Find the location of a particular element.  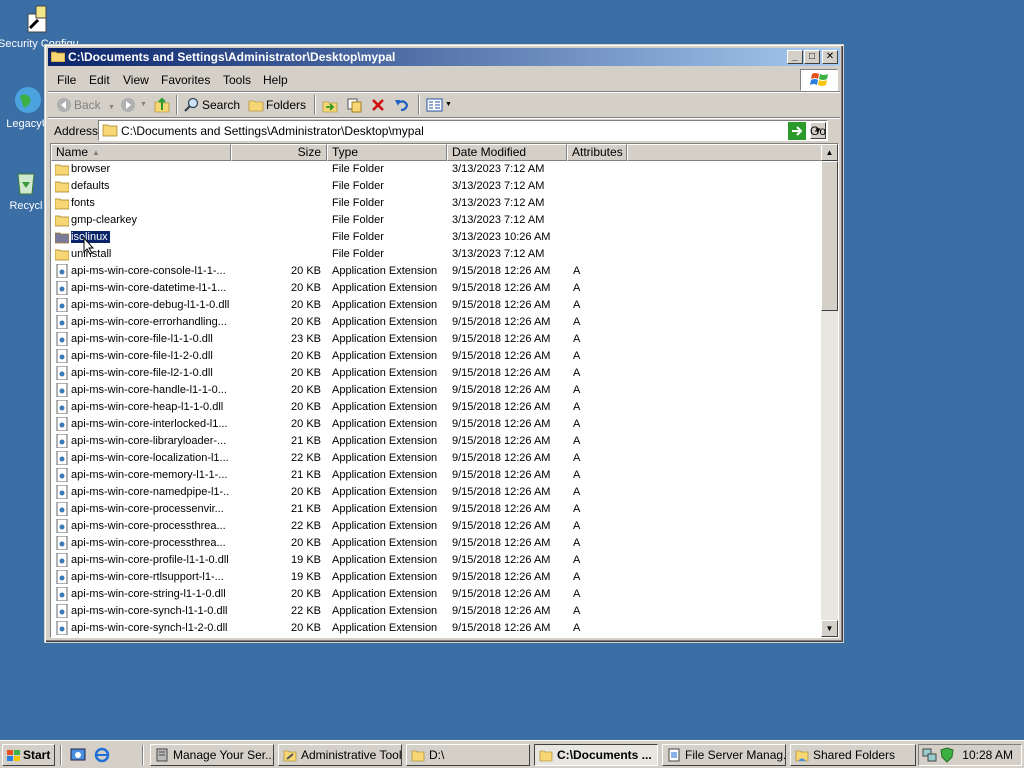

task-label: Administrative Tools is located at coordinates (351, 755).